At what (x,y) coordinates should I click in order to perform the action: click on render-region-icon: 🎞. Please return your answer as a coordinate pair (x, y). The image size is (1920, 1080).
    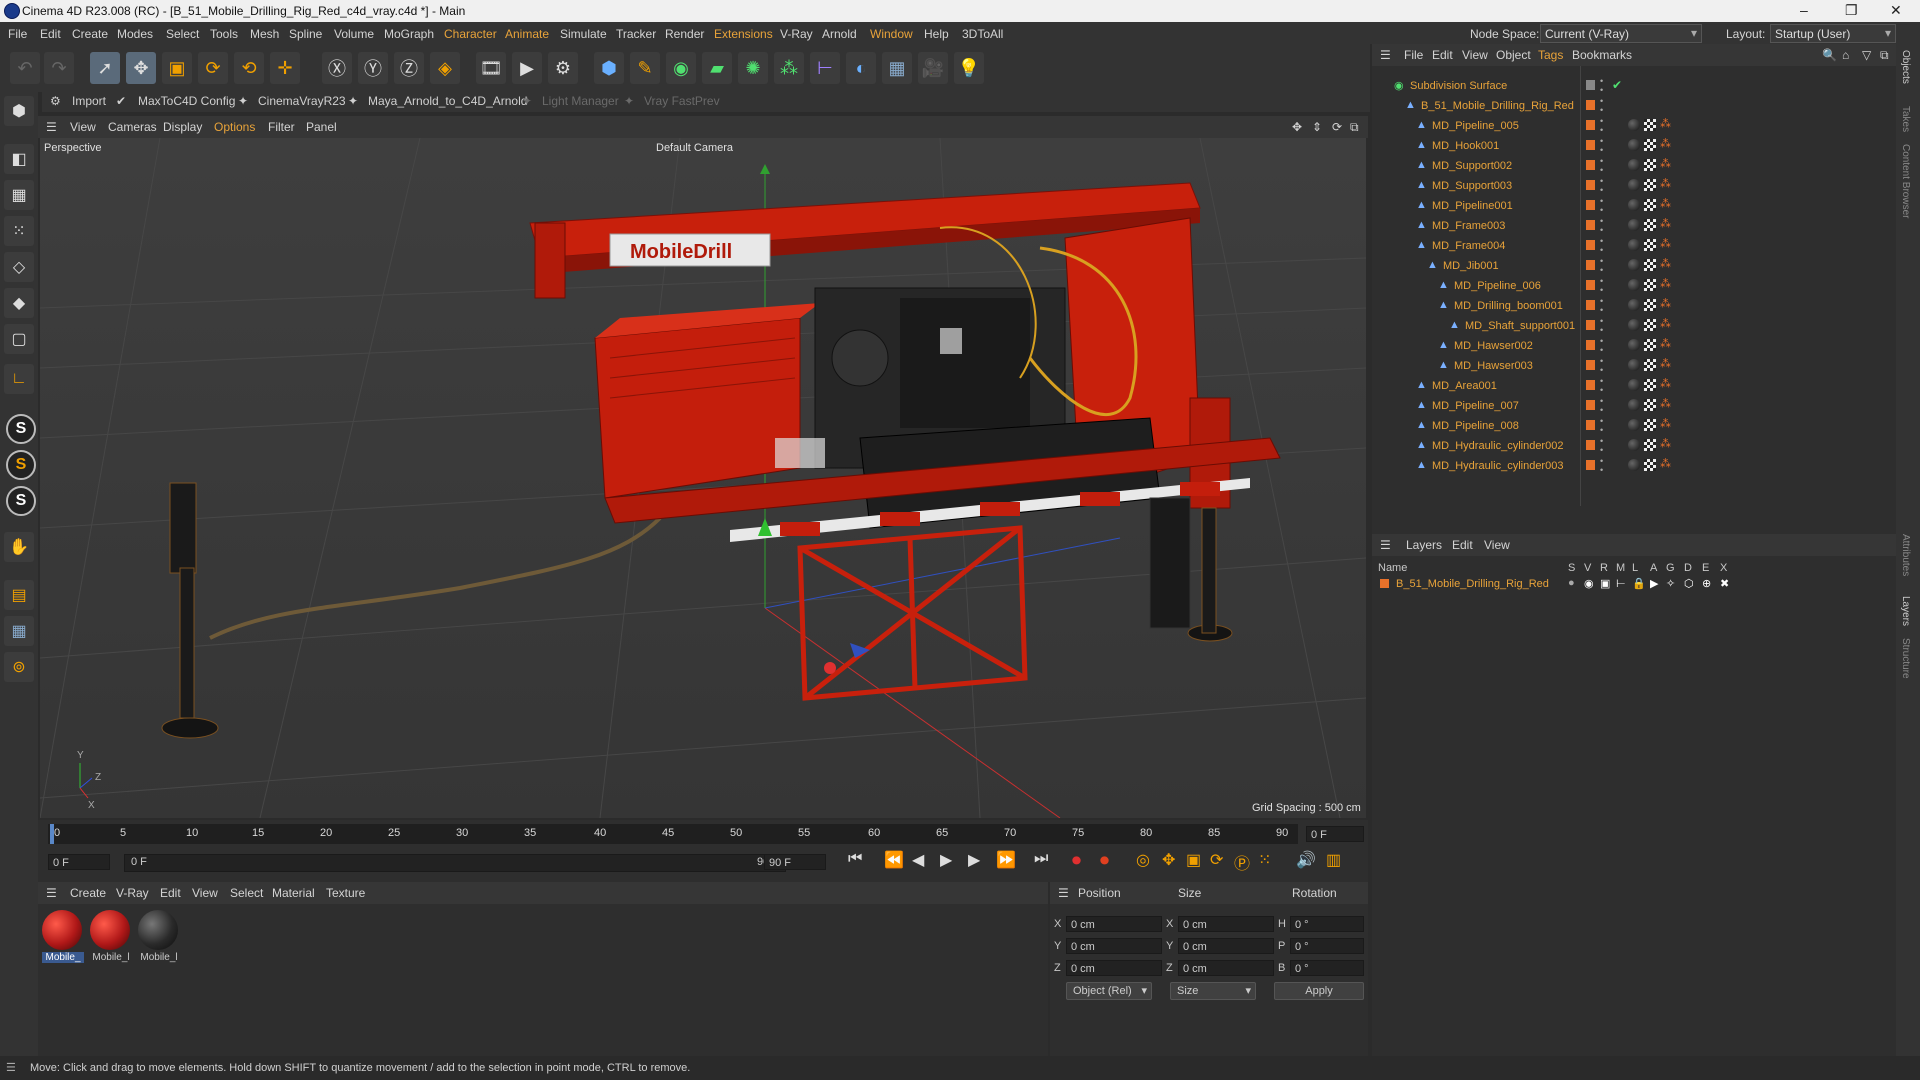
    Looking at the image, I should click on (491, 68).